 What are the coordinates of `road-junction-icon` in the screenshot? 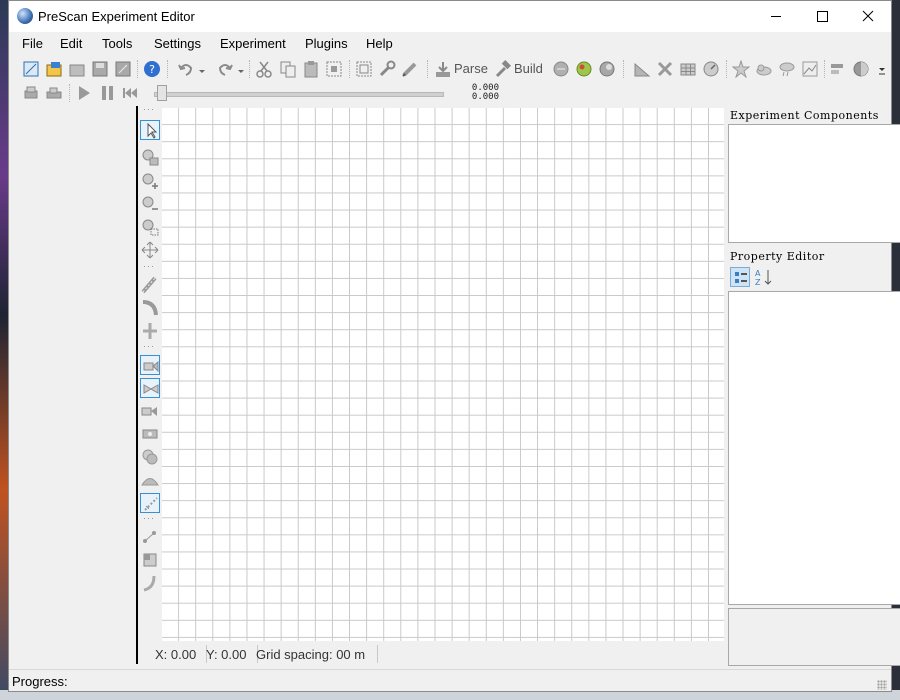 It's located at (150, 331).